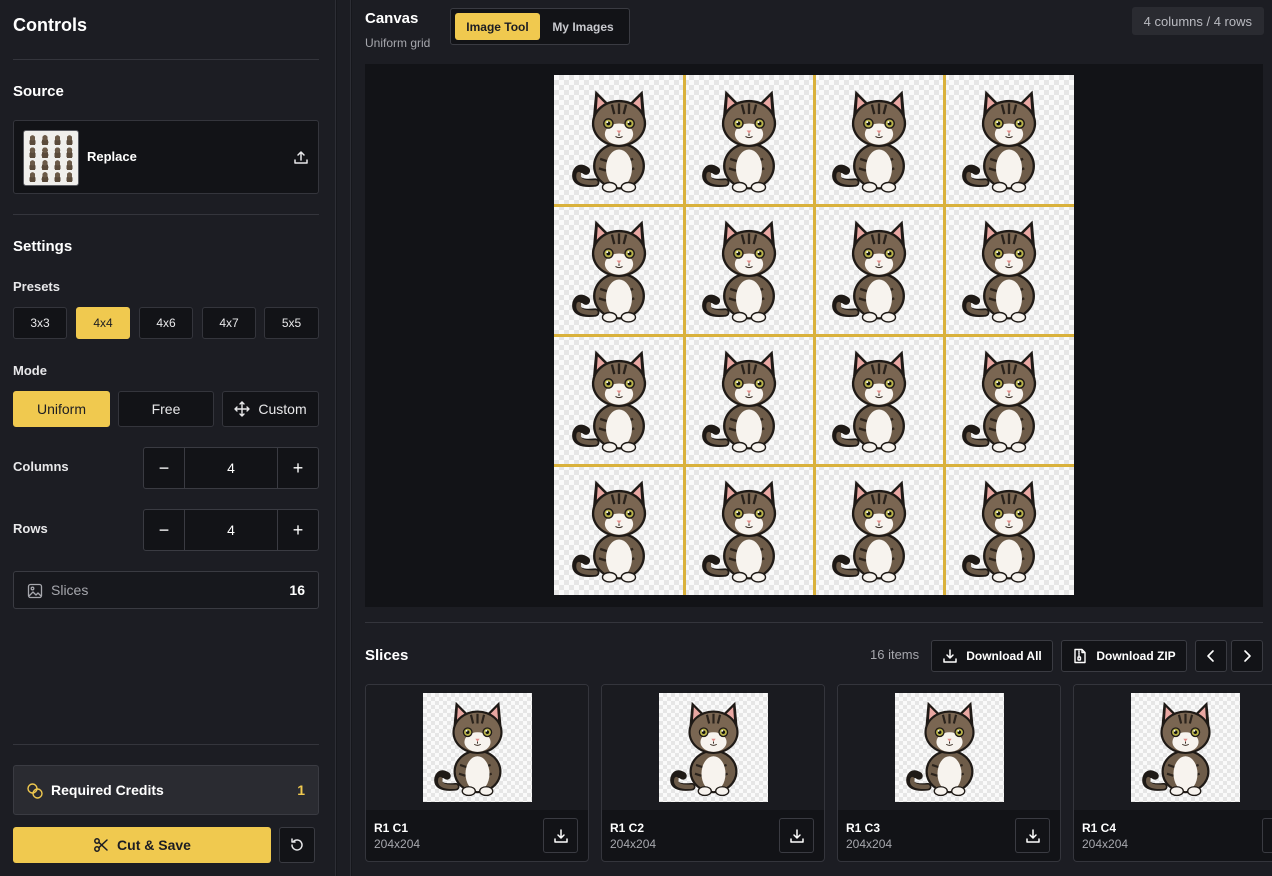 The width and height of the screenshot is (1272, 876). I want to click on slices-count: 16, so click(297, 590).